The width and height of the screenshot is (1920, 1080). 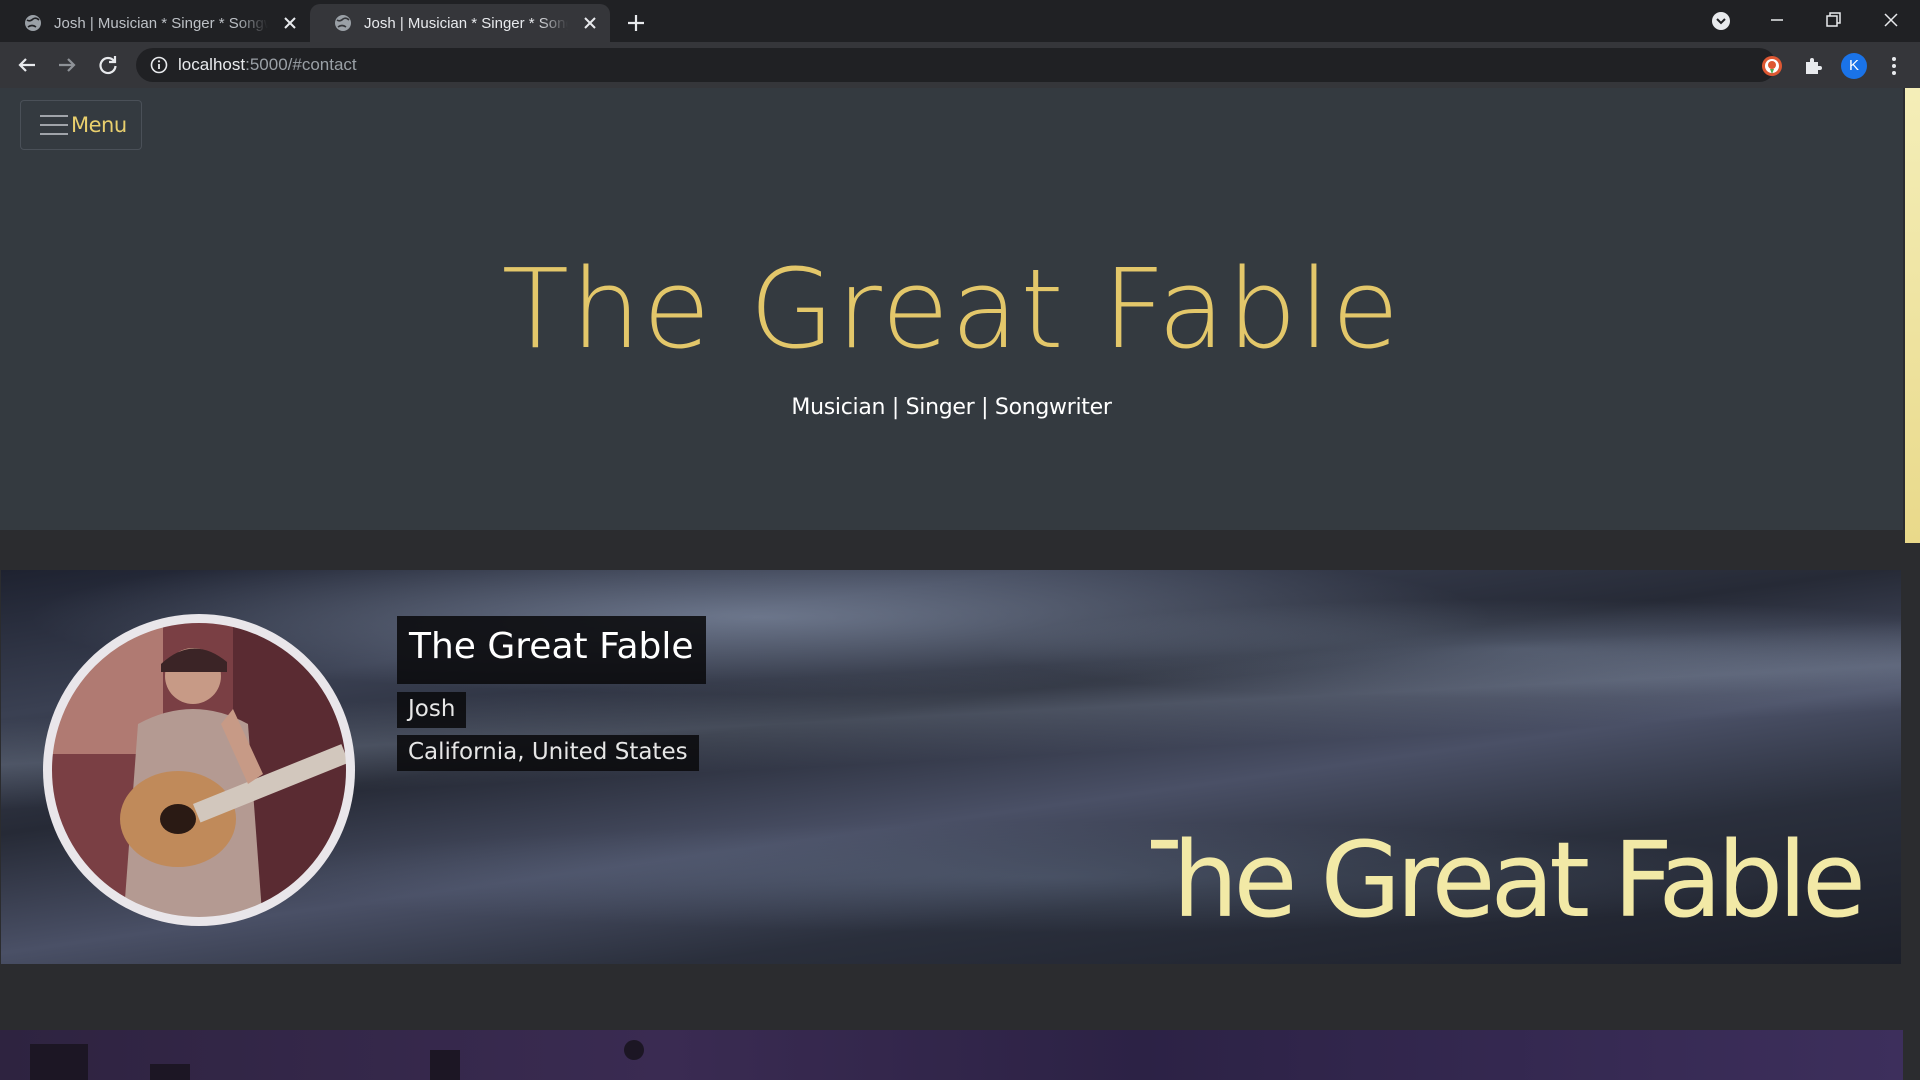 I want to click on avatar: K, so click(x=1854, y=66).